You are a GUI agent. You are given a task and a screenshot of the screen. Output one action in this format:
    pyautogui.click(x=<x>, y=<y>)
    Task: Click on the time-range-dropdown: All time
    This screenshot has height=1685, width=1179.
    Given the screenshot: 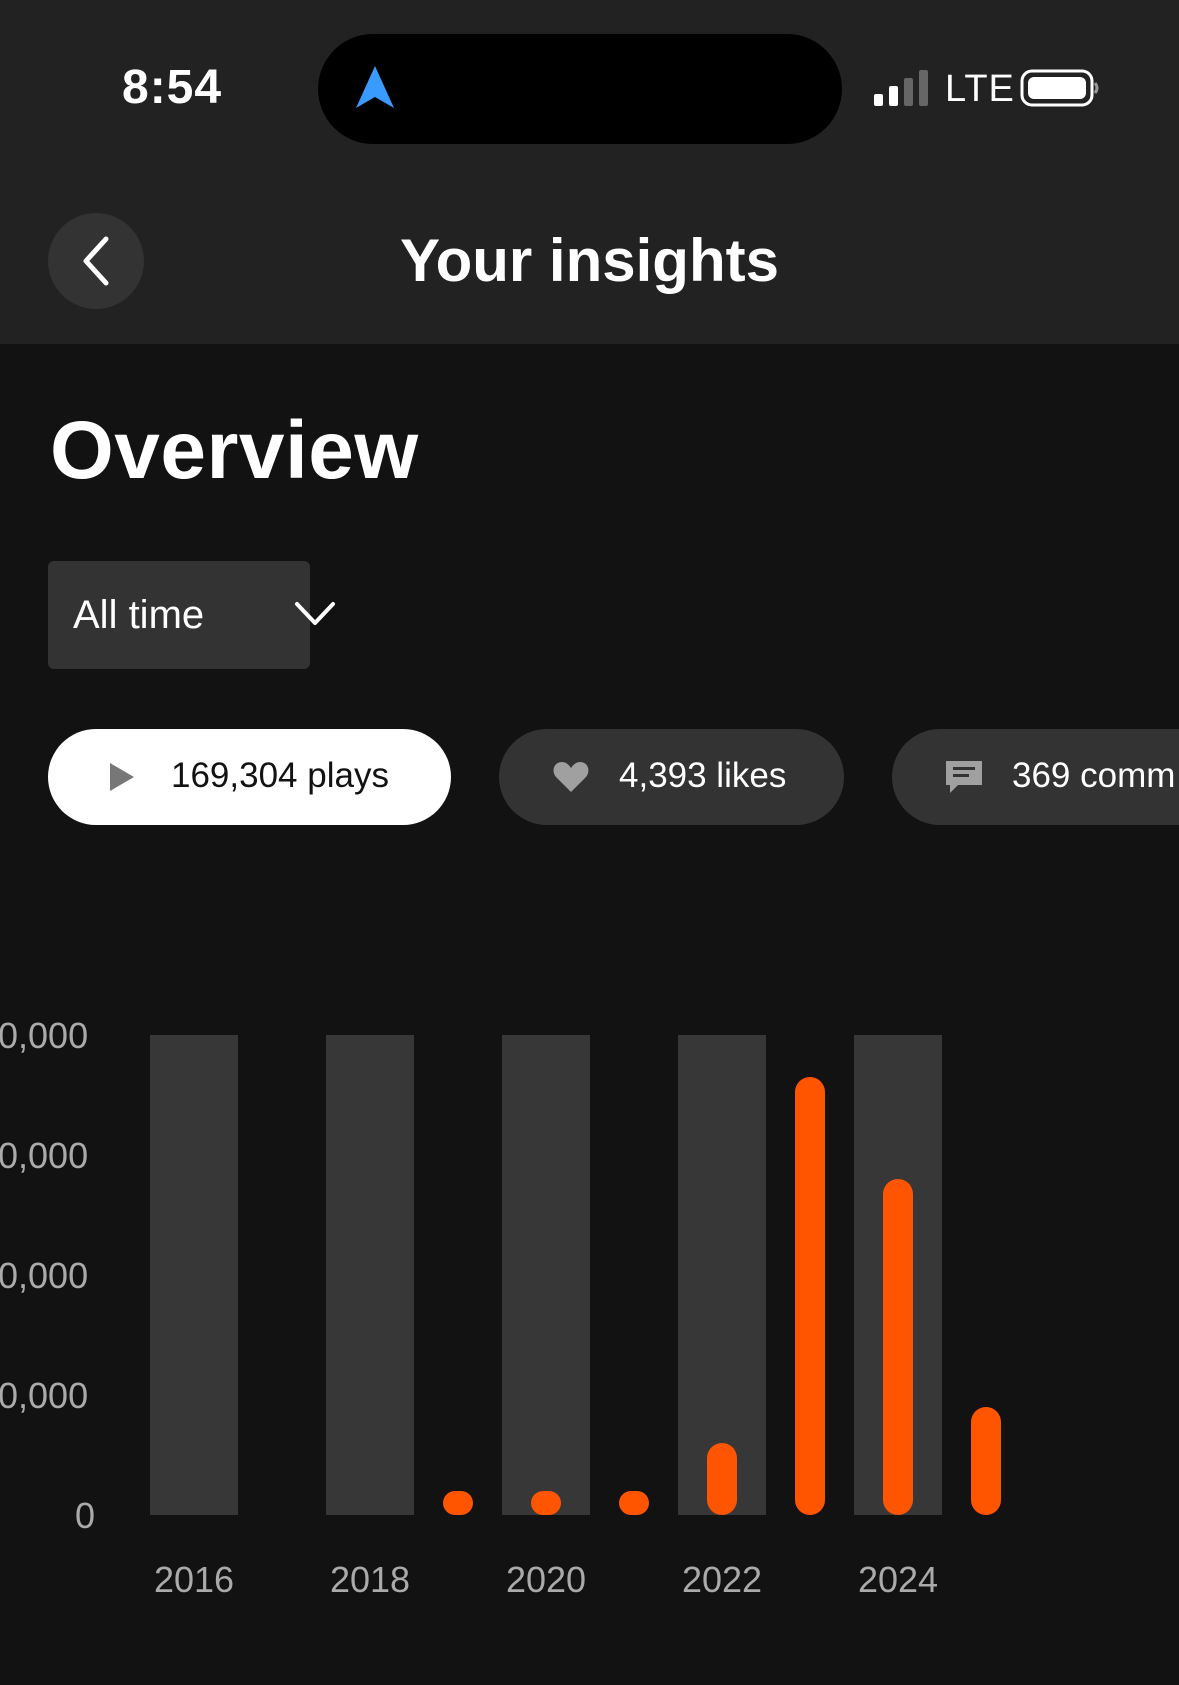 What is the action you would take?
    pyautogui.click(x=191, y=615)
    